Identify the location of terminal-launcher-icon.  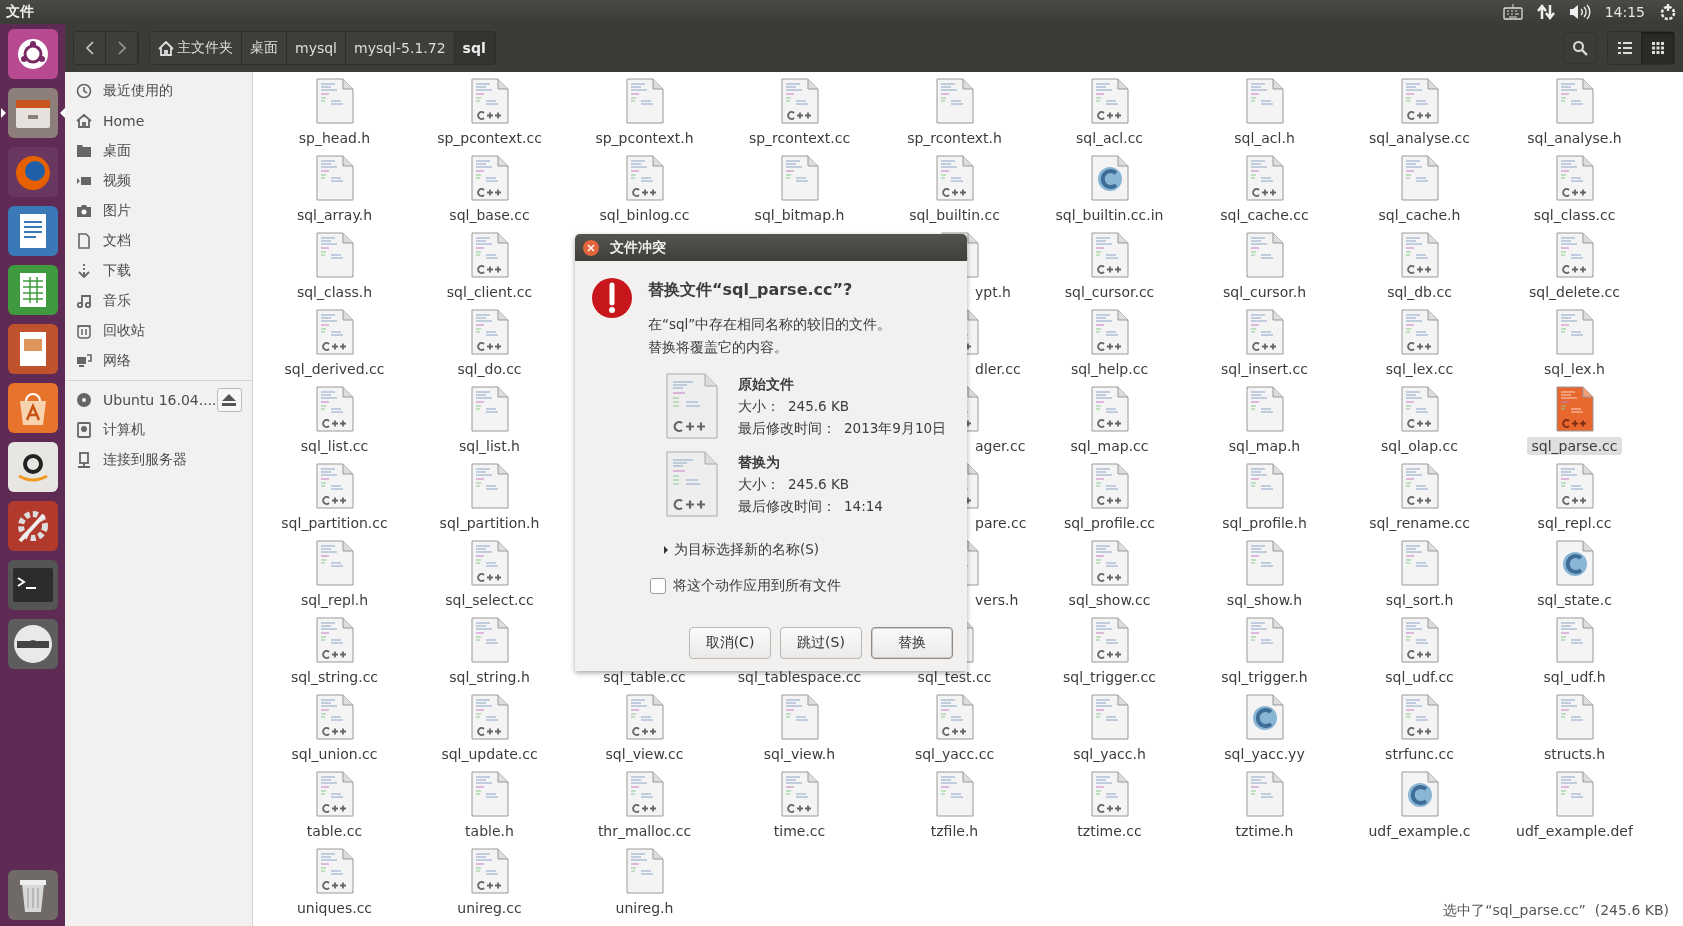
(32, 585).